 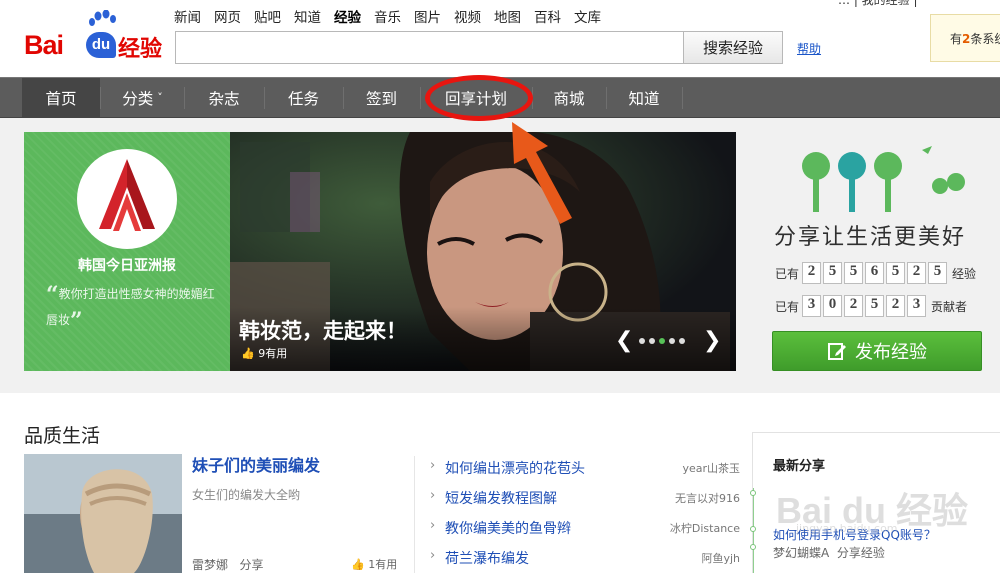 What do you see at coordinates (624, 340) in the screenshot?
I see `chevron-left-icon: ❮` at bounding box center [624, 340].